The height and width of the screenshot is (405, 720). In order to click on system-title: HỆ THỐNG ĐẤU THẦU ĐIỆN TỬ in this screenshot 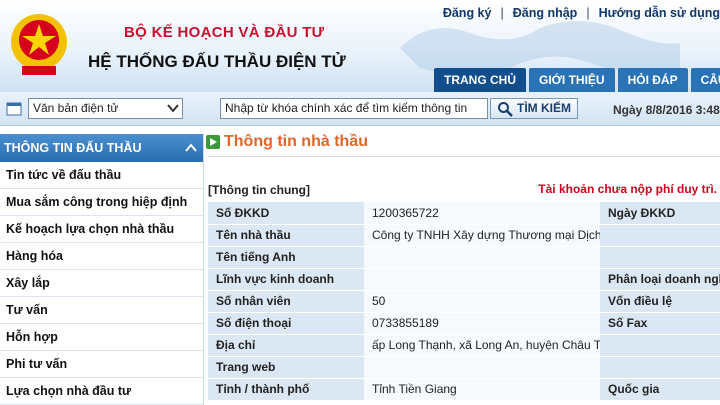, I will do `click(217, 61)`.